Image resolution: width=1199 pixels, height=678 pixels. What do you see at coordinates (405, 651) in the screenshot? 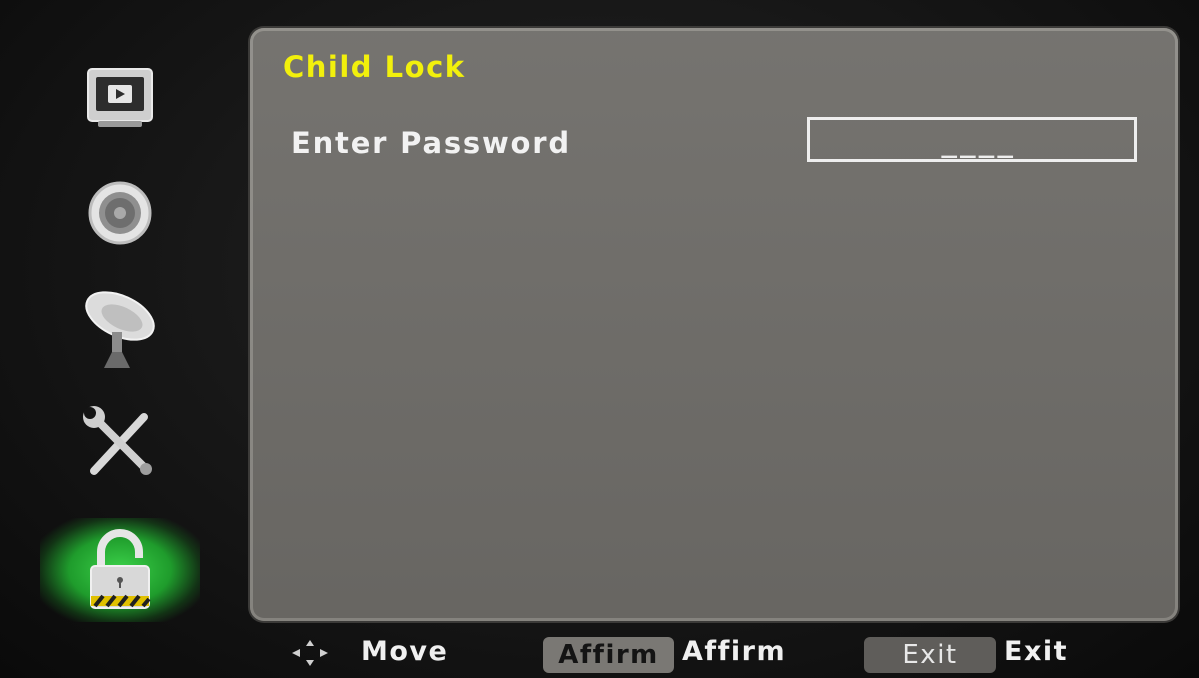
I see `move-hint-label: Move` at bounding box center [405, 651].